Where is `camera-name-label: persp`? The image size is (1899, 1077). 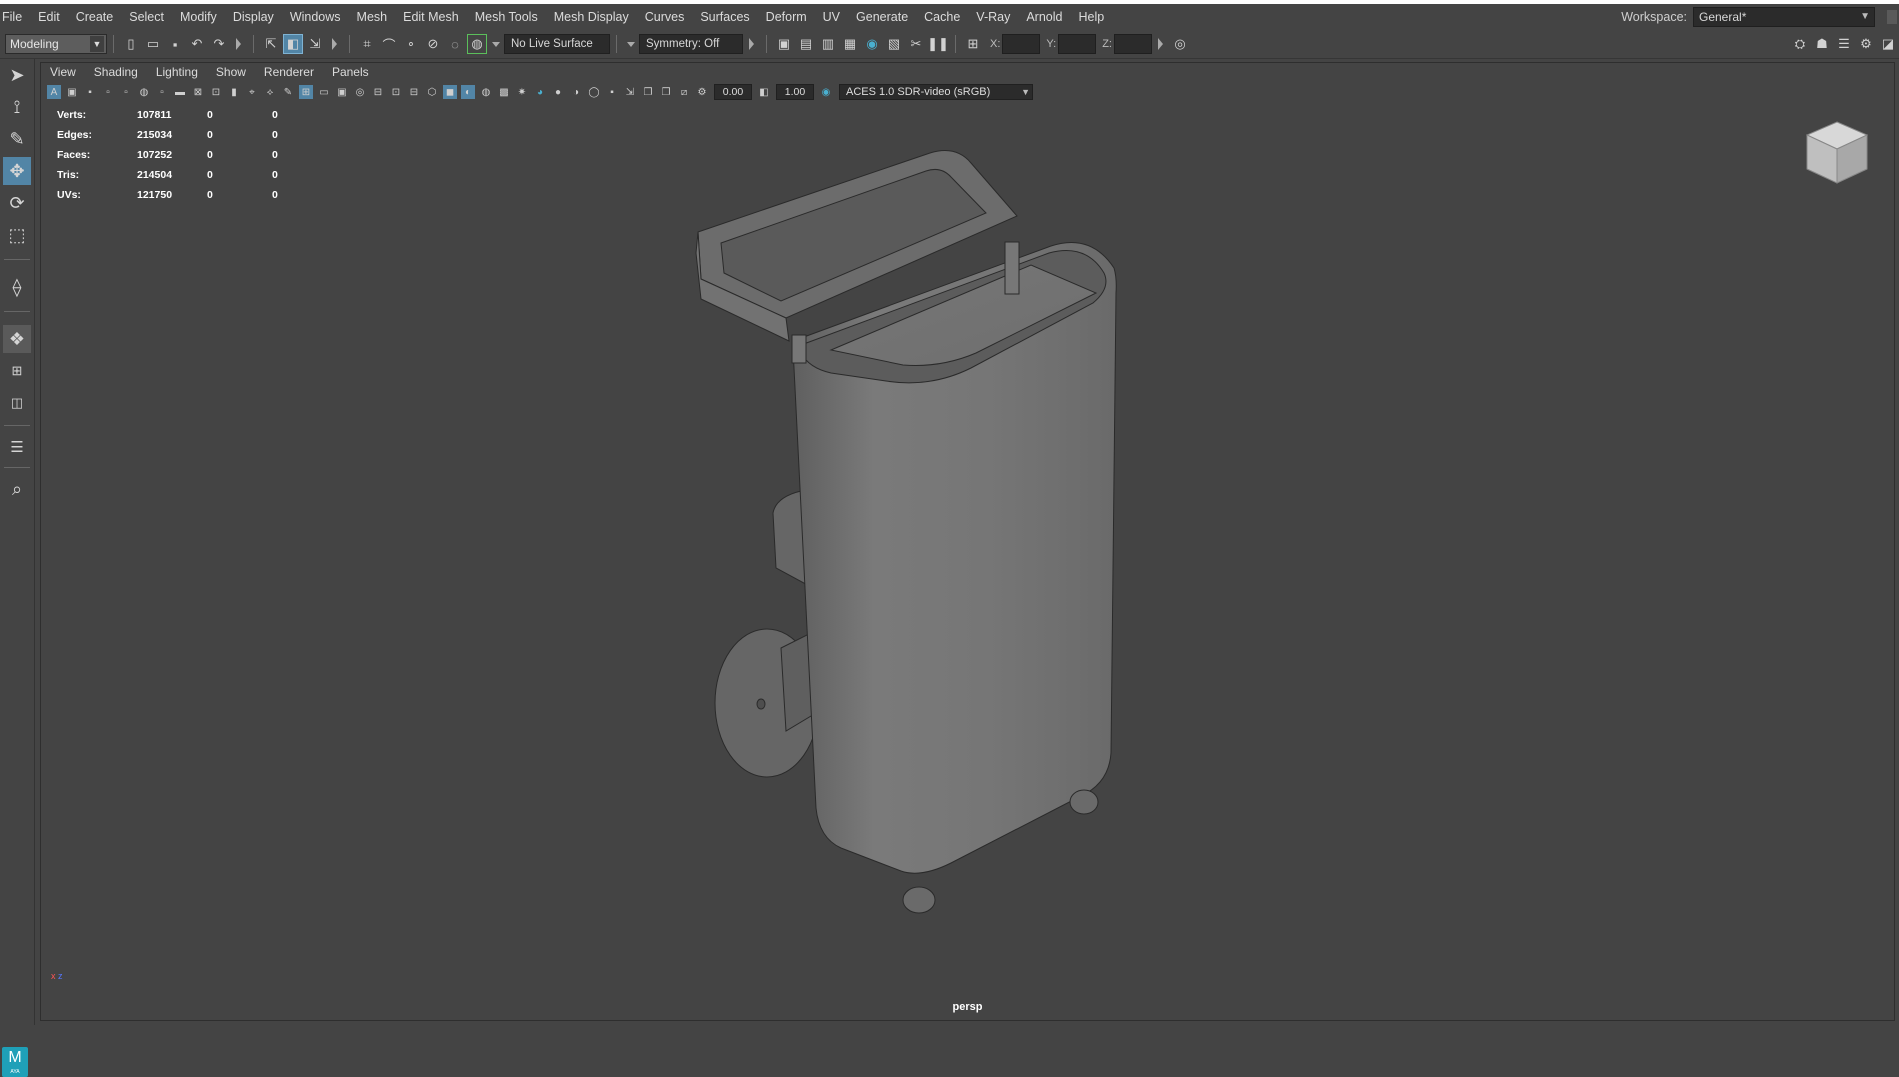 camera-name-label: persp is located at coordinates (967, 1007).